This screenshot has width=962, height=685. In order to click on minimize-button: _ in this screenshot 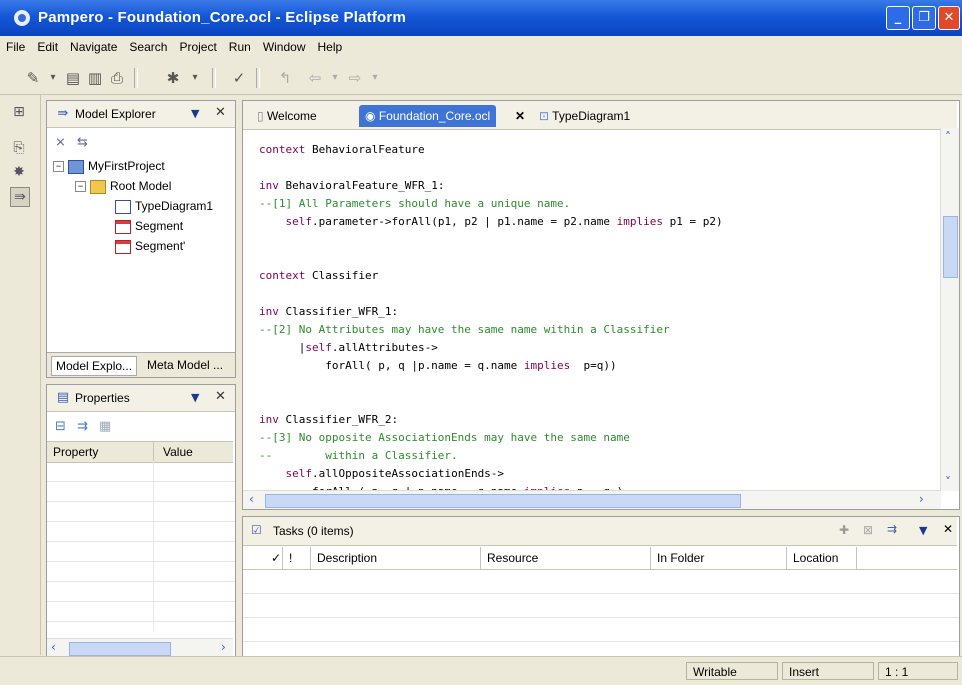, I will do `click(898, 18)`.